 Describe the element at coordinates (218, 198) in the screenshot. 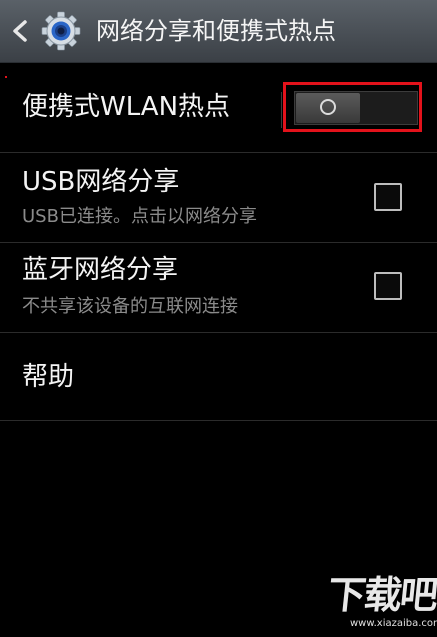

I see `list-item-usb-tethering: USB网络分享 USB已连接。点击以网络分享` at that location.